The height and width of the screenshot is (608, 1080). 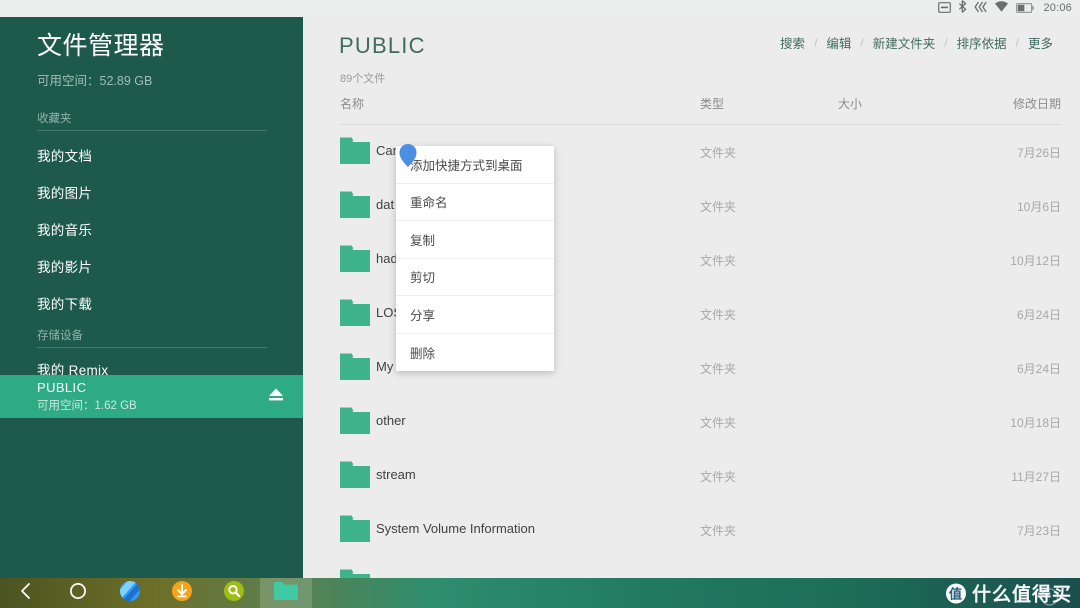 I want to click on context-menu: 添加快捷方式到桌面 重命名 复制 剪切 分享 删除, so click(x=475, y=258).